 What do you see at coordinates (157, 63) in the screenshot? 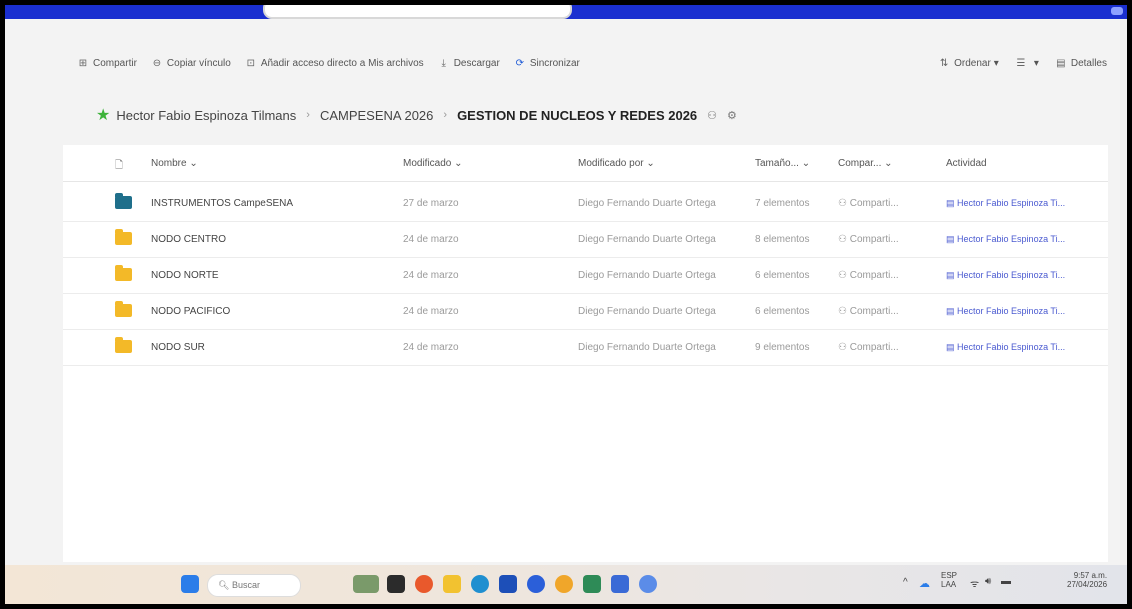
I see `link-icon: ⊖` at bounding box center [157, 63].